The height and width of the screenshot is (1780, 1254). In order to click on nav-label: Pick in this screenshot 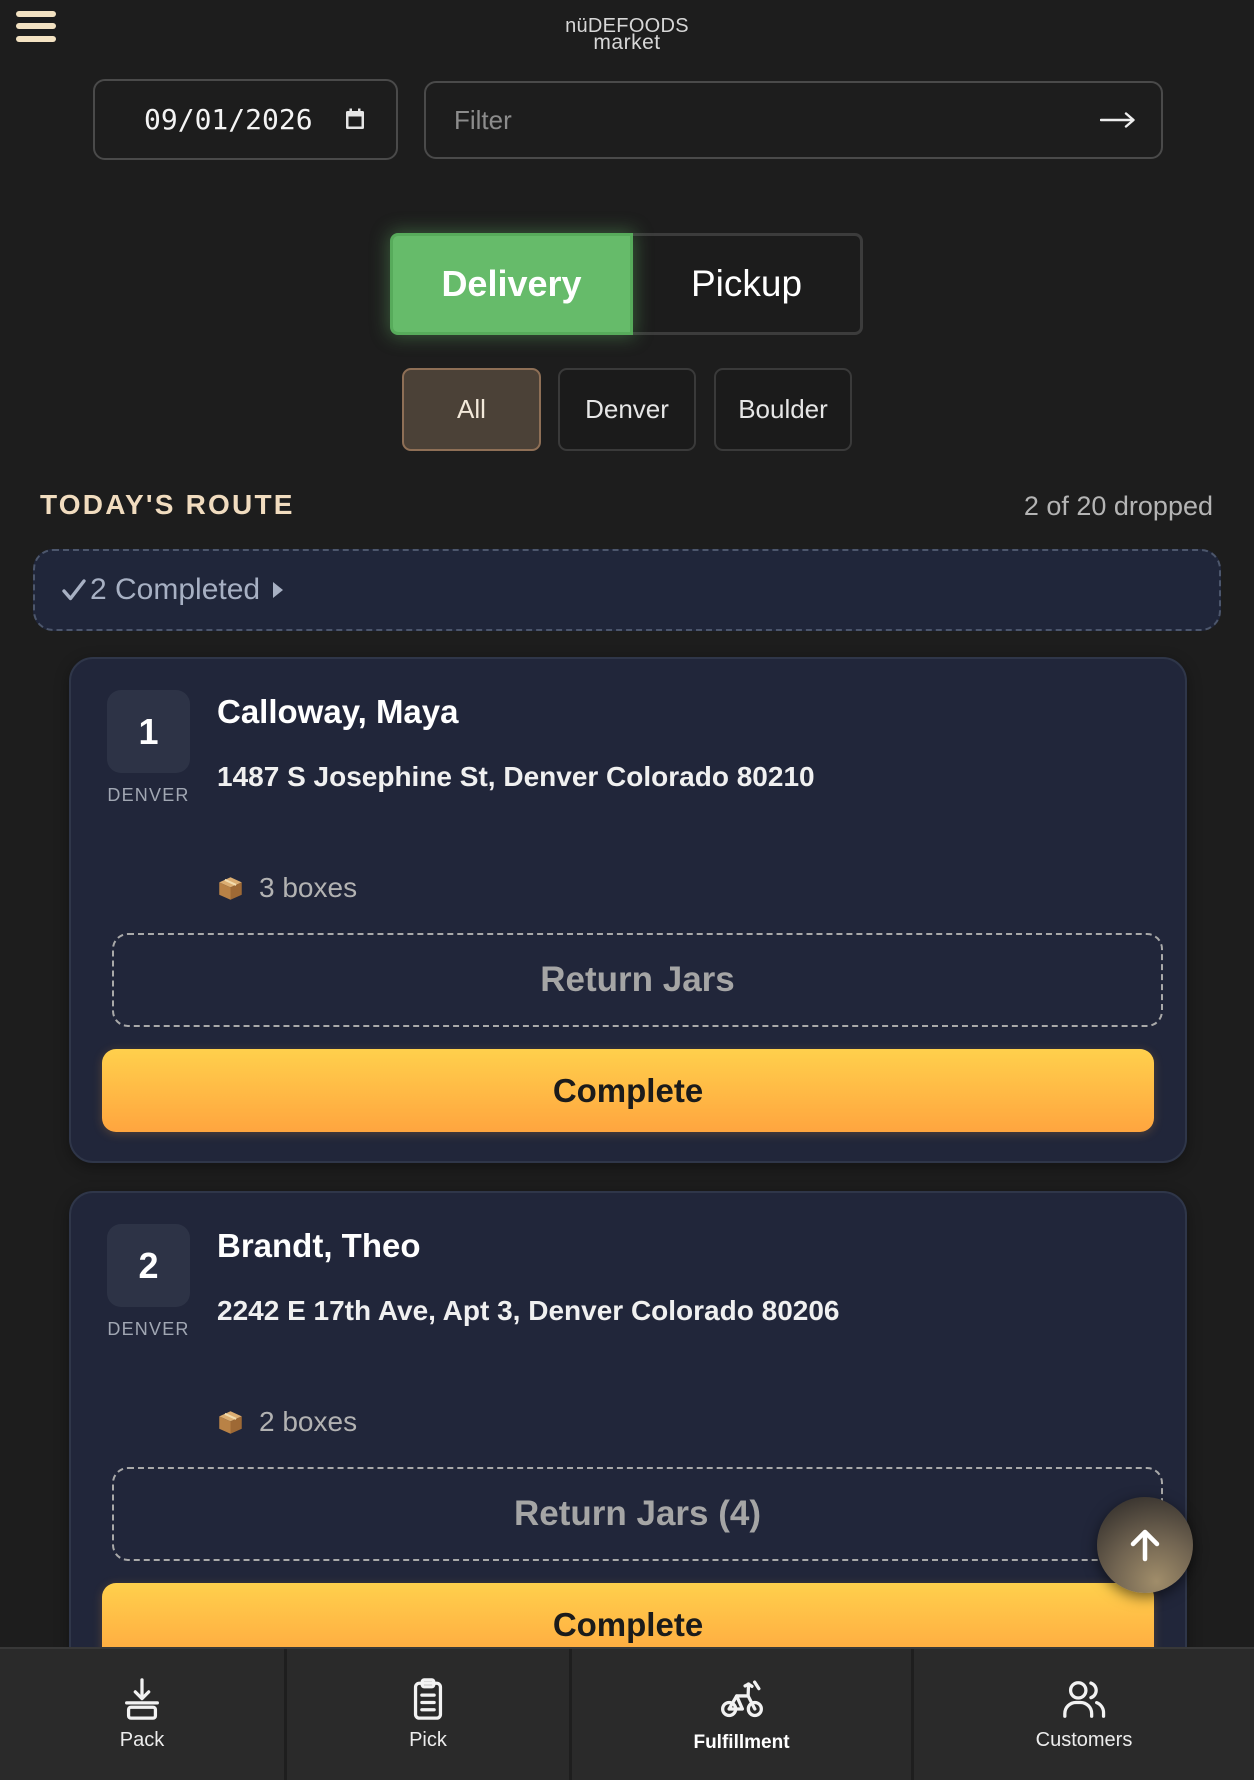, I will do `click(428, 1740)`.